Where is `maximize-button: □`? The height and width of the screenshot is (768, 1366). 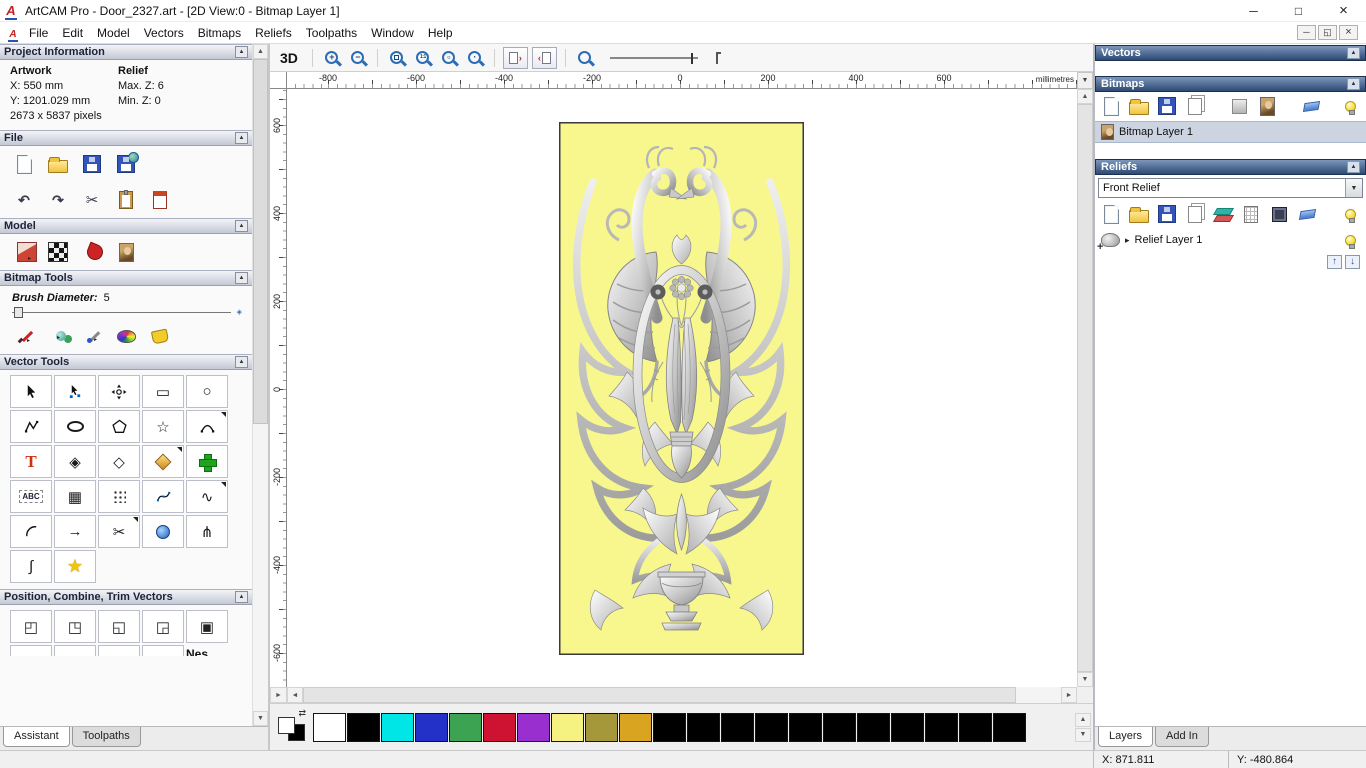
maximize-button: □ is located at coordinates (1298, 10).